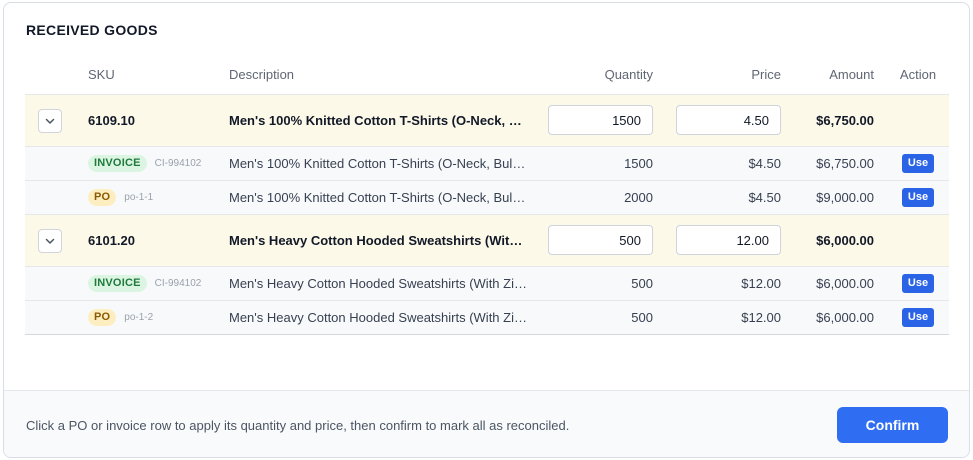 The image size is (973, 460). Describe the element at coordinates (262, 74) in the screenshot. I see `column-header-description: Description` at that location.